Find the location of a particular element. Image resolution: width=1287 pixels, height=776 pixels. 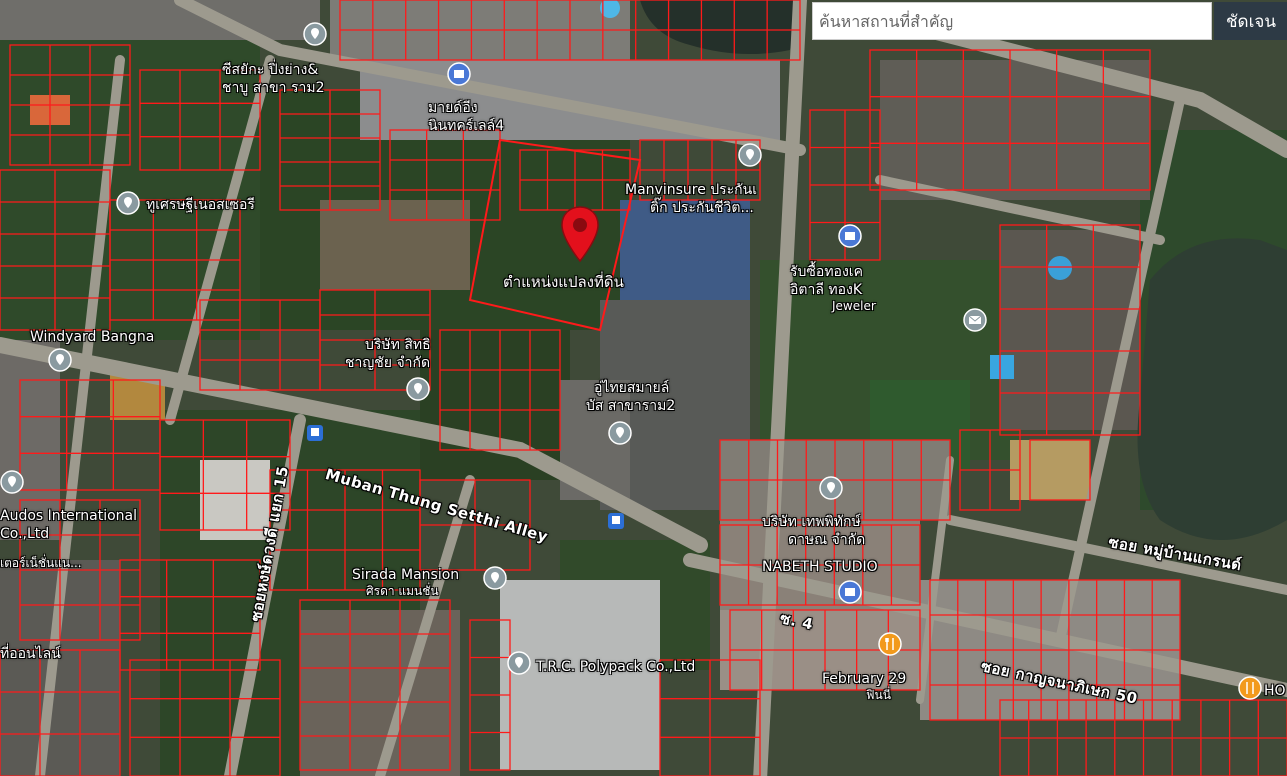

place-label-line2: ดาษณ จำกัด is located at coordinates (827, 540).